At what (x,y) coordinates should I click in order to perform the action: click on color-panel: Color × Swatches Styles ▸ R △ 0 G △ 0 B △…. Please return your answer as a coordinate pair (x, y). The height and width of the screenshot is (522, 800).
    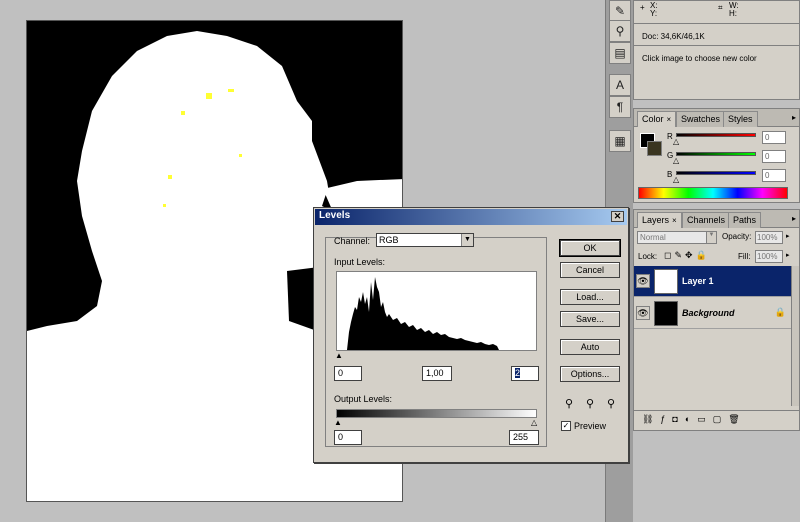
    Looking at the image, I should click on (716, 155).